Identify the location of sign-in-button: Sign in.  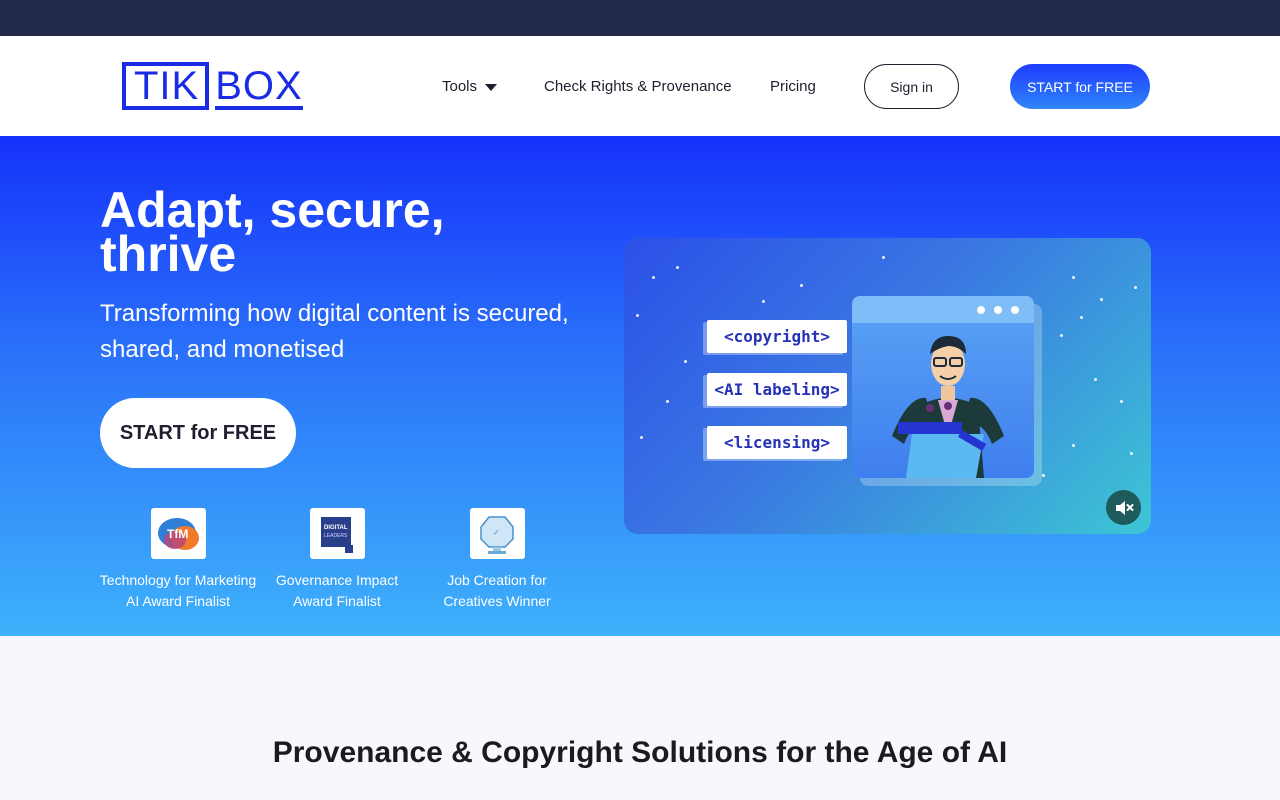
(911, 86).